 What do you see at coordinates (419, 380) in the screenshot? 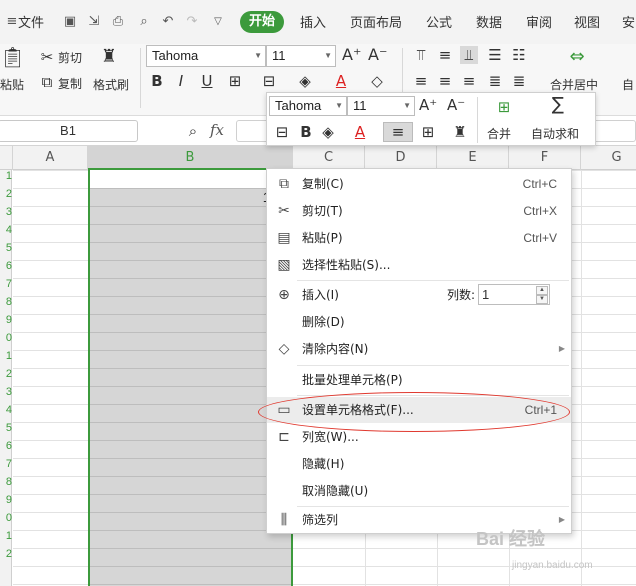
I see `menu-item-batch-process: 批量处理单元格(P)` at bounding box center [419, 380].